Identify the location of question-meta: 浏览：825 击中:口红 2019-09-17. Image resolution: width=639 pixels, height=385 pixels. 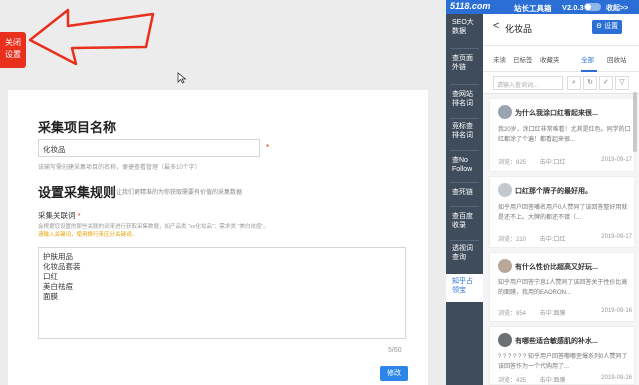
(565, 161).